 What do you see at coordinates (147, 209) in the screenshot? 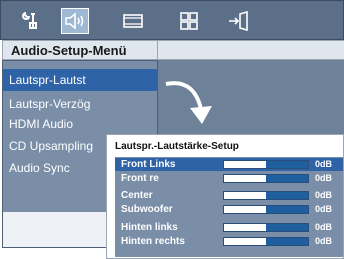
I see `speaker-label: Subwoofer` at bounding box center [147, 209].